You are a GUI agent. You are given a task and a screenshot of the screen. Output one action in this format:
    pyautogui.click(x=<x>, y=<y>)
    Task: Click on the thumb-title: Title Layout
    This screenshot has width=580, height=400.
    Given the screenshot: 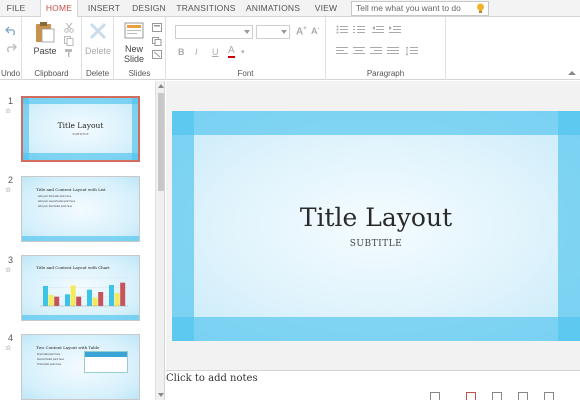 What is the action you would take?
    pyautogui.click(x=80, y=125)
    